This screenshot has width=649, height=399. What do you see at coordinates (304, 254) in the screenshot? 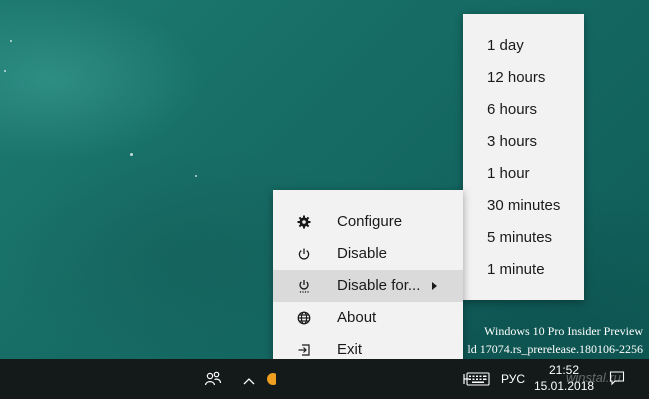
I see `power-icon` at bounding box center [304, 254].